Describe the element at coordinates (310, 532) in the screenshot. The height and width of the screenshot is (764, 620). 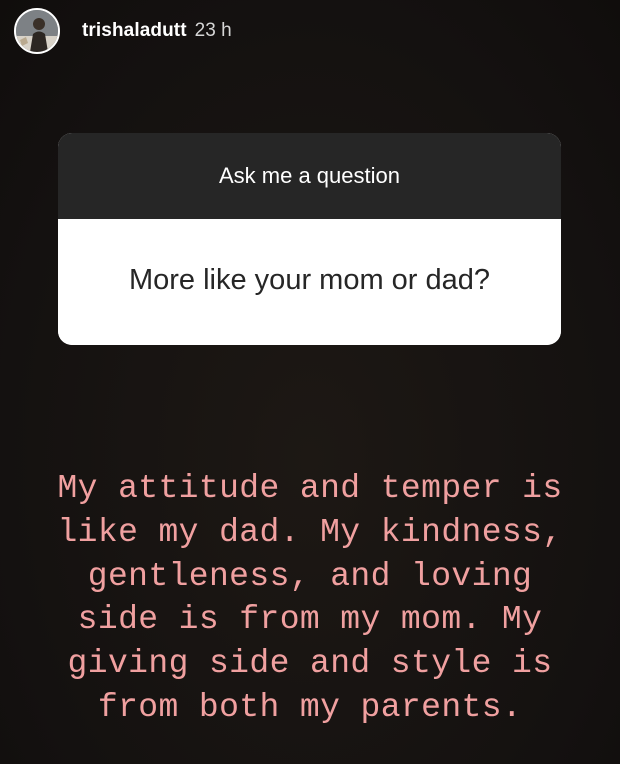
I see `answer-line: like my dad. My kindness,` at that location.